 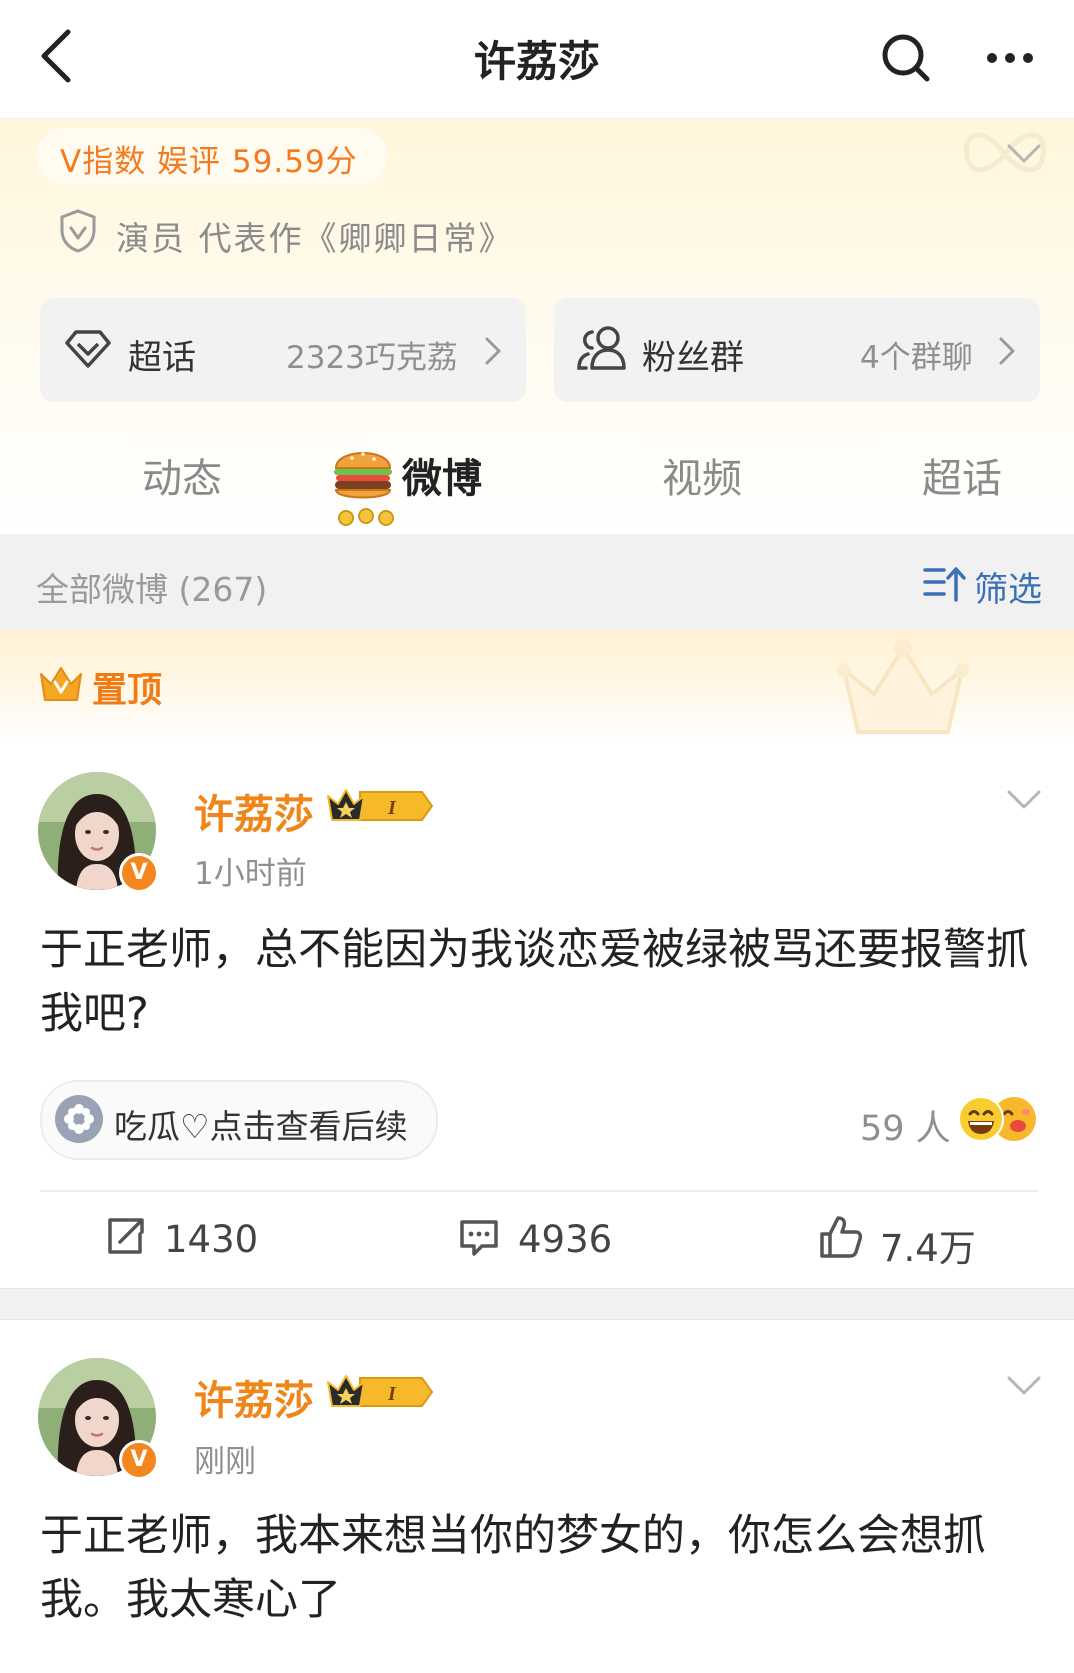 I want to click on more-dots-icon, so click(x=1010, y=58).